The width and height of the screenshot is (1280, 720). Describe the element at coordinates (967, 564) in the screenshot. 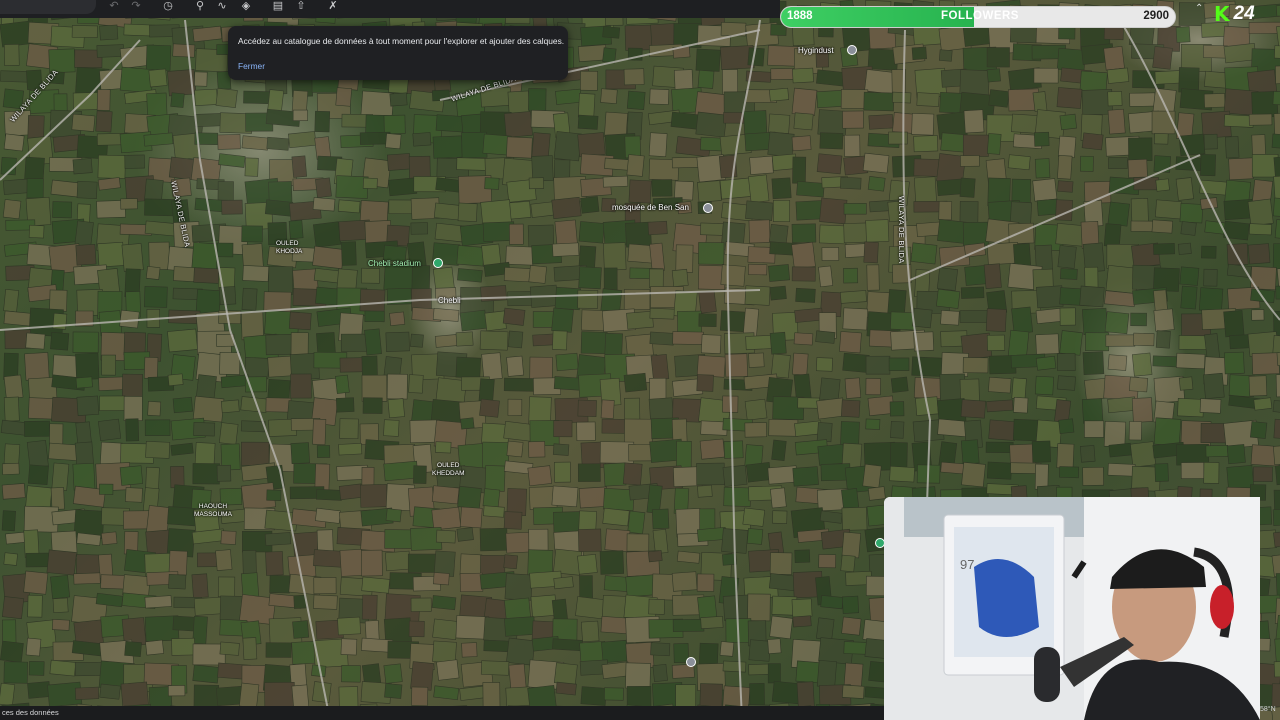

I see `svg-text: 97` at that location.